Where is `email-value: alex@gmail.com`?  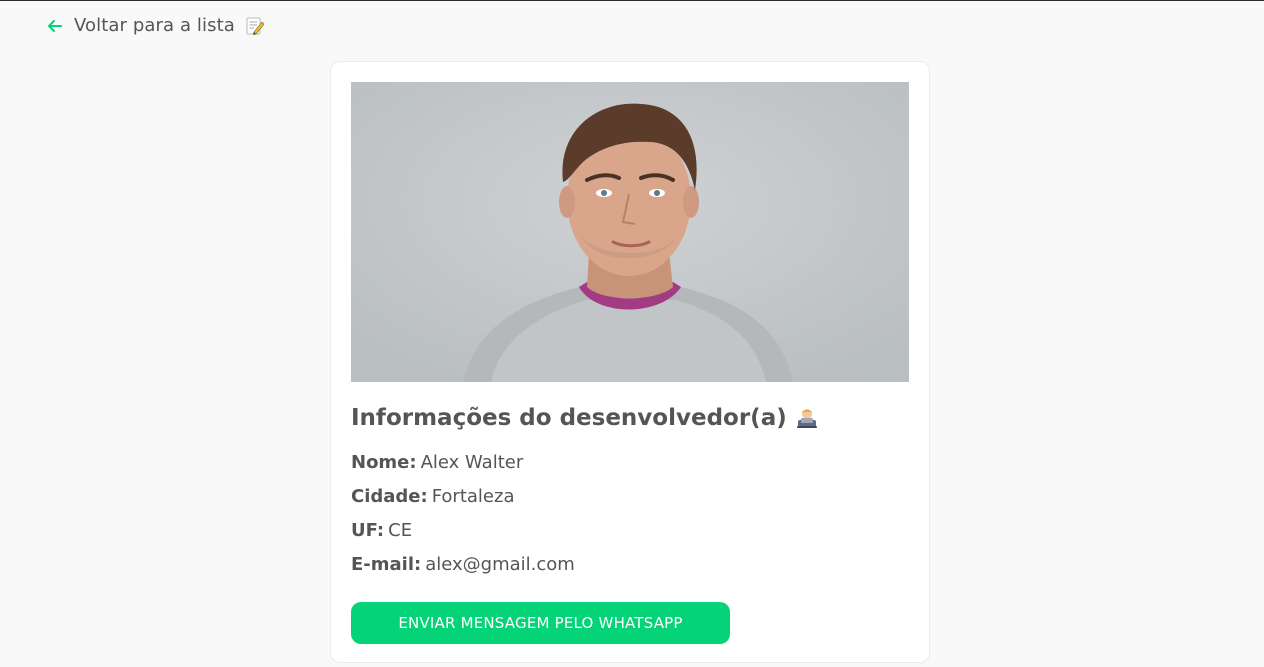
email-value: alex@gmail.com is located at coordinates (500, 564).